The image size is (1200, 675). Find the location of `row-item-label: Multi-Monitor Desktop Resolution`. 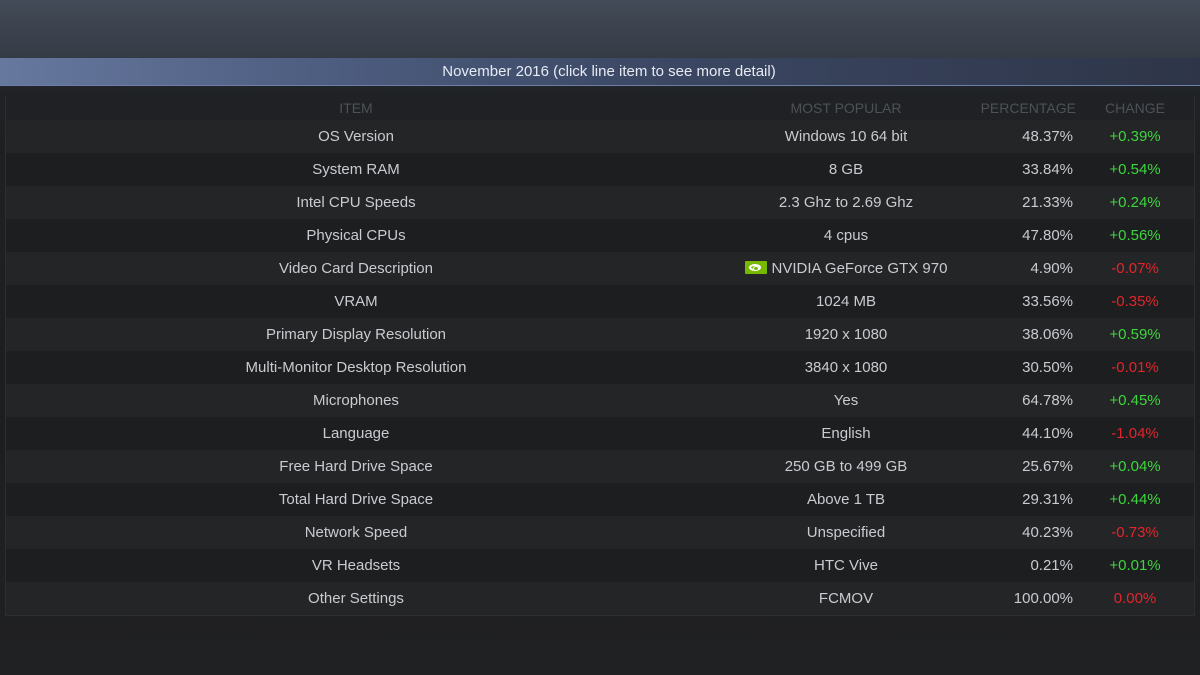

row-item-label: Multi-Monitor Desktop Resolution is located at coordinates (356, 367).